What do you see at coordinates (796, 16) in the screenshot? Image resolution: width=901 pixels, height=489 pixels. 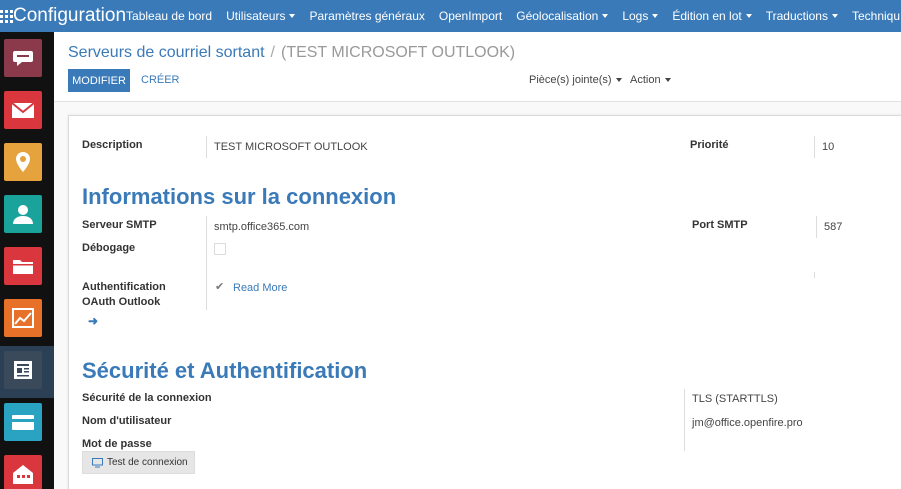 I see `menu-item-label: Traductions` at bounding box center [796, 16].